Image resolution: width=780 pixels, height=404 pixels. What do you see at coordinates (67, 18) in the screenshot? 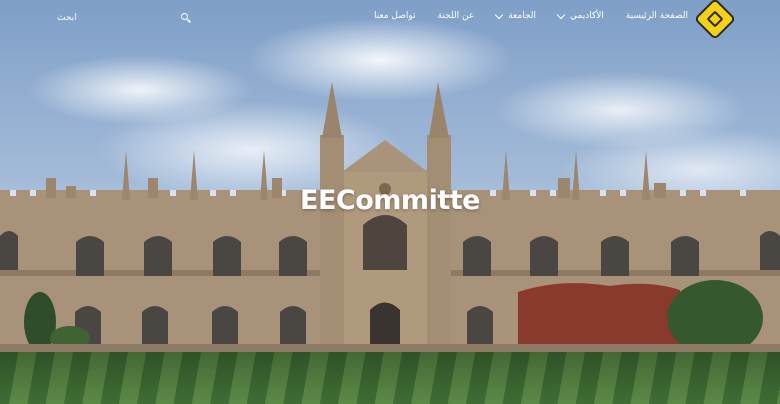
I see `search-link: ابحث` at bounding box center [67, 18].